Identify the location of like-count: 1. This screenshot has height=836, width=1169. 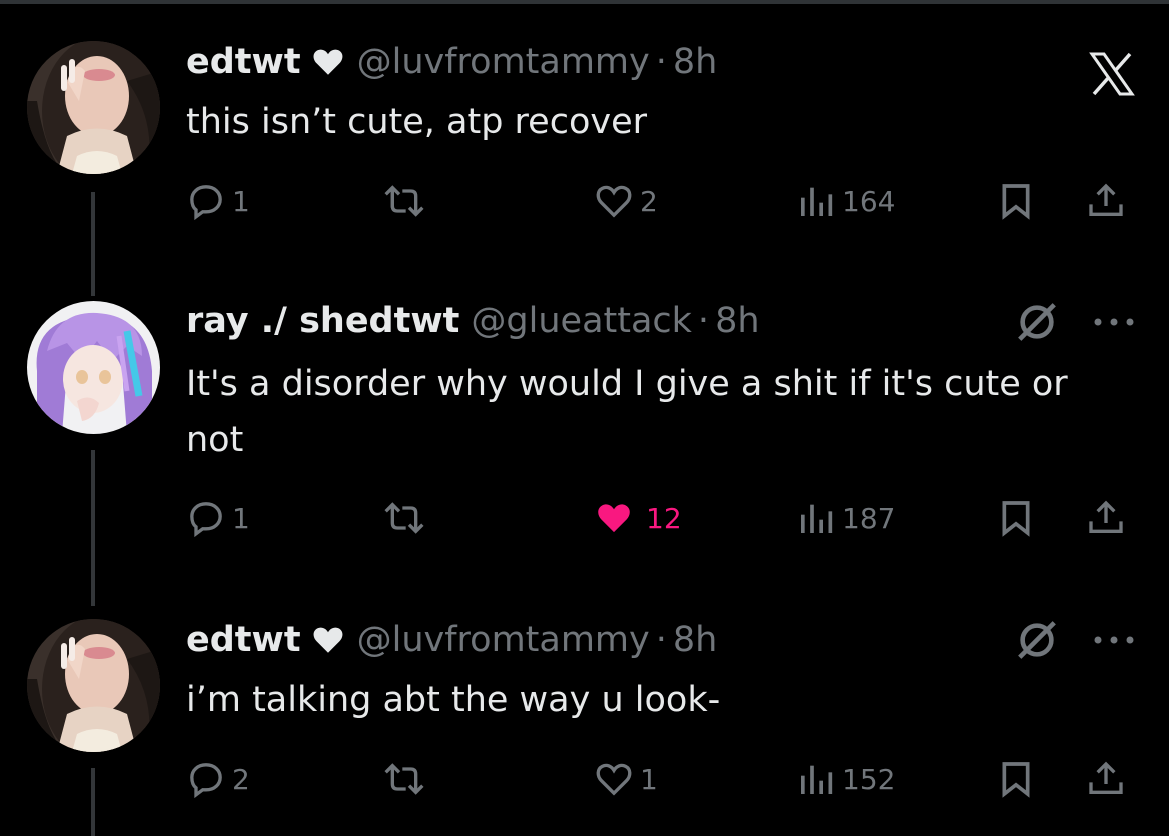
(649, 779).